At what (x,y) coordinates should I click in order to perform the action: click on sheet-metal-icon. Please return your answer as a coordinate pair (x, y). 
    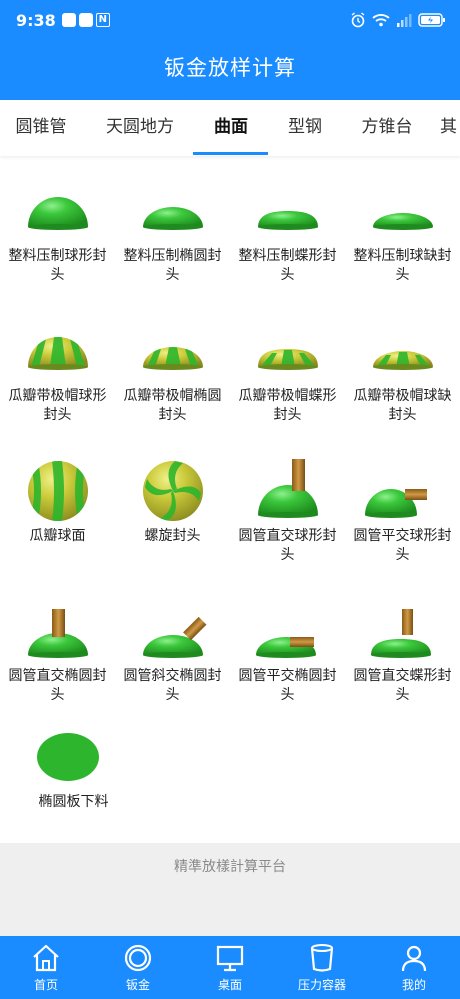
    Looking at the image, I should click on (138, 958).